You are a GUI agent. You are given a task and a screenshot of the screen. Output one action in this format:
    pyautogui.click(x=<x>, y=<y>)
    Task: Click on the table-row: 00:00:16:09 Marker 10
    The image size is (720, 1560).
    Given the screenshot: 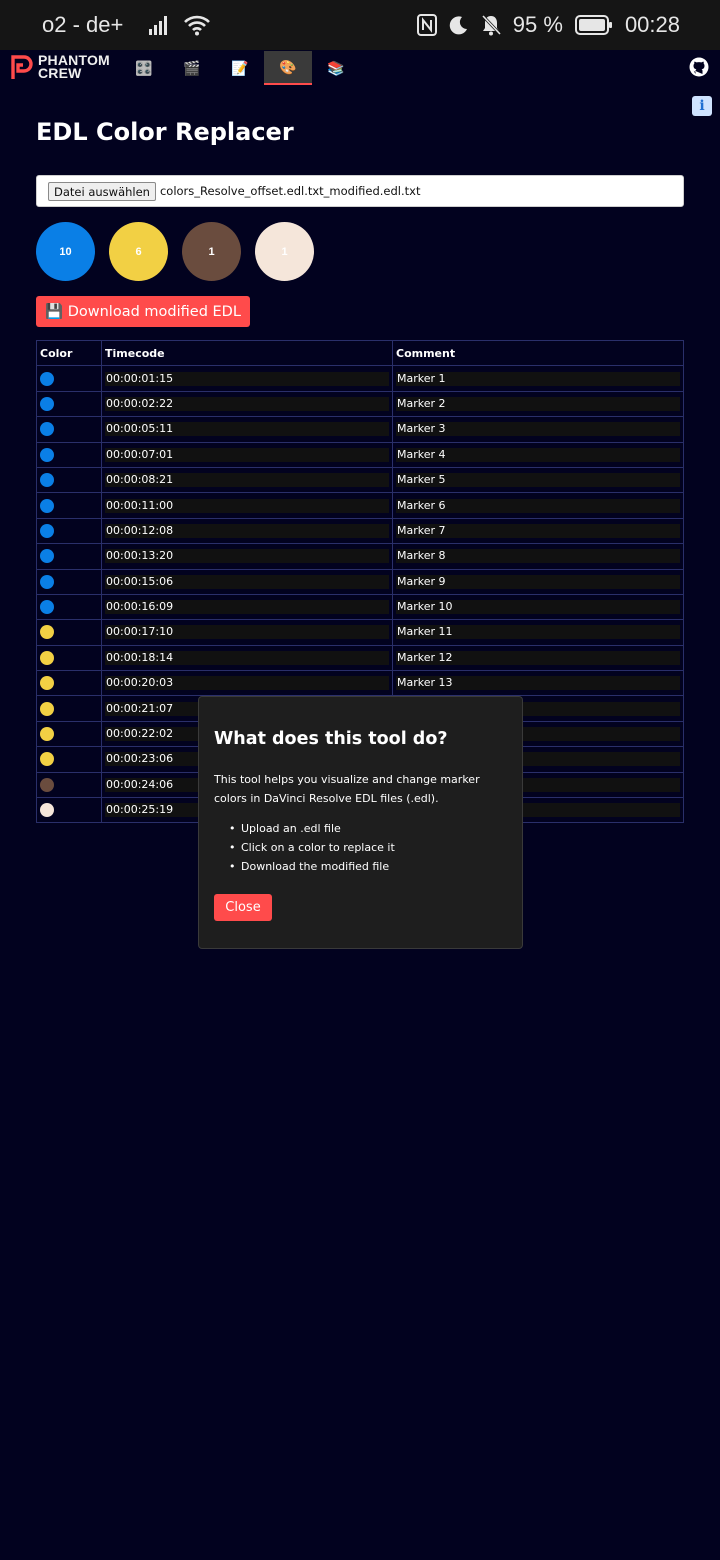 What is the action you would take?
    pyautogui.click(x=360, y=607)
    